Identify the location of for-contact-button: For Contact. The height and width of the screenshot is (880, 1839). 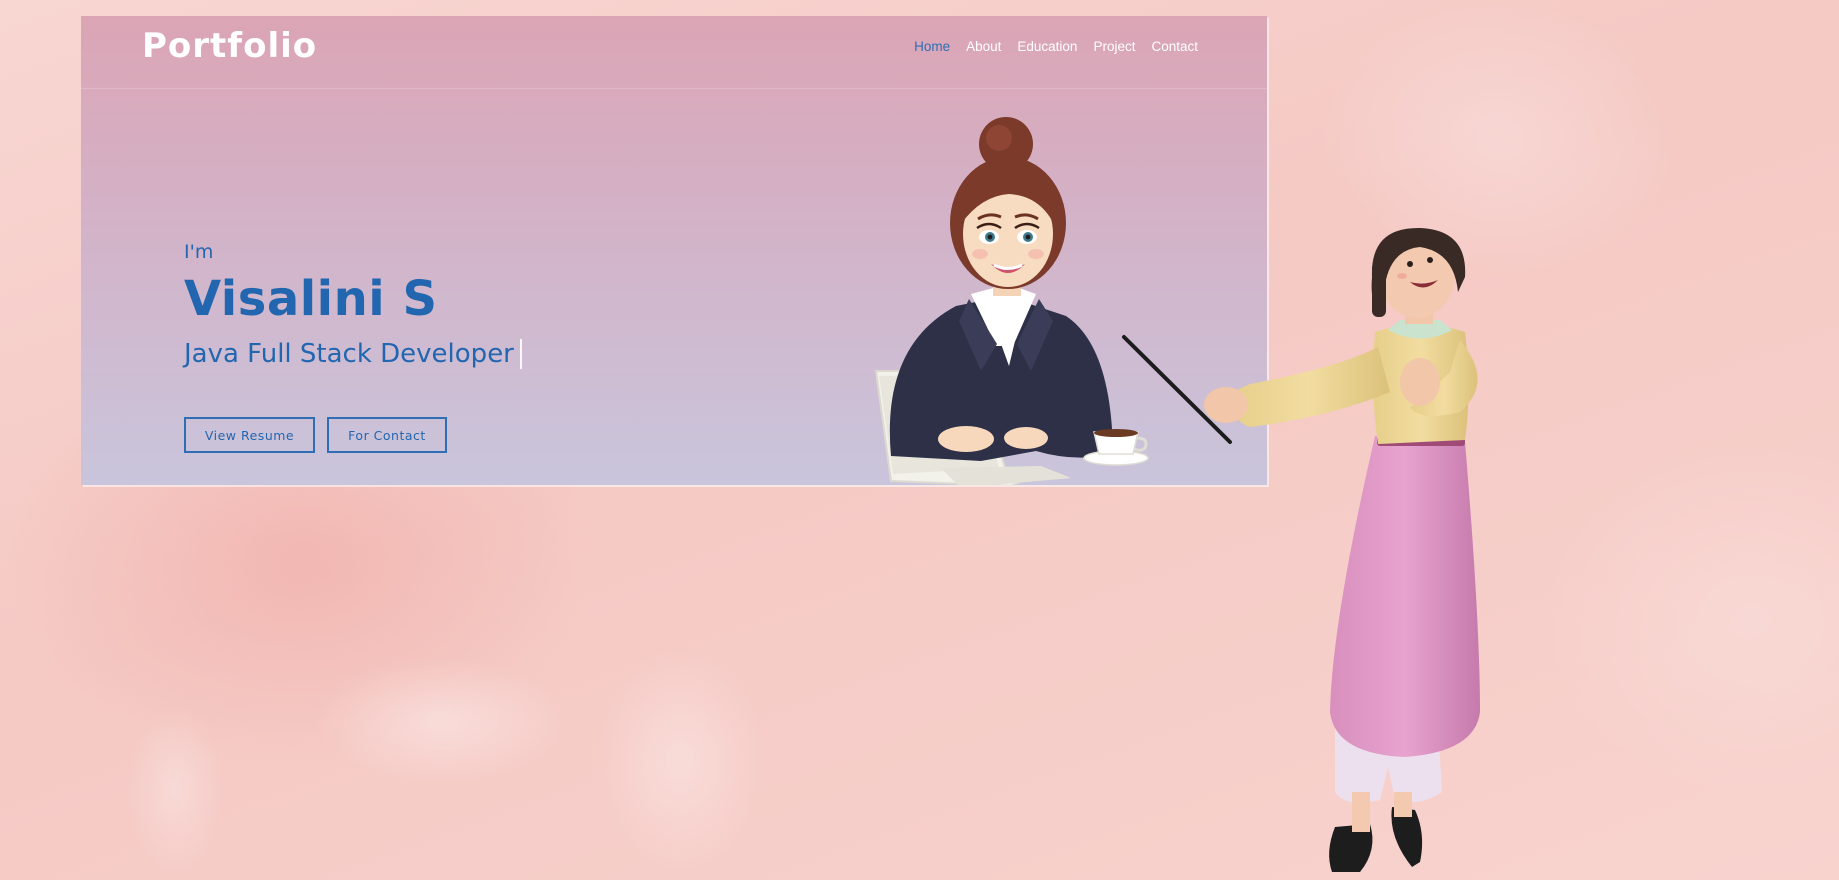
(387, 435).